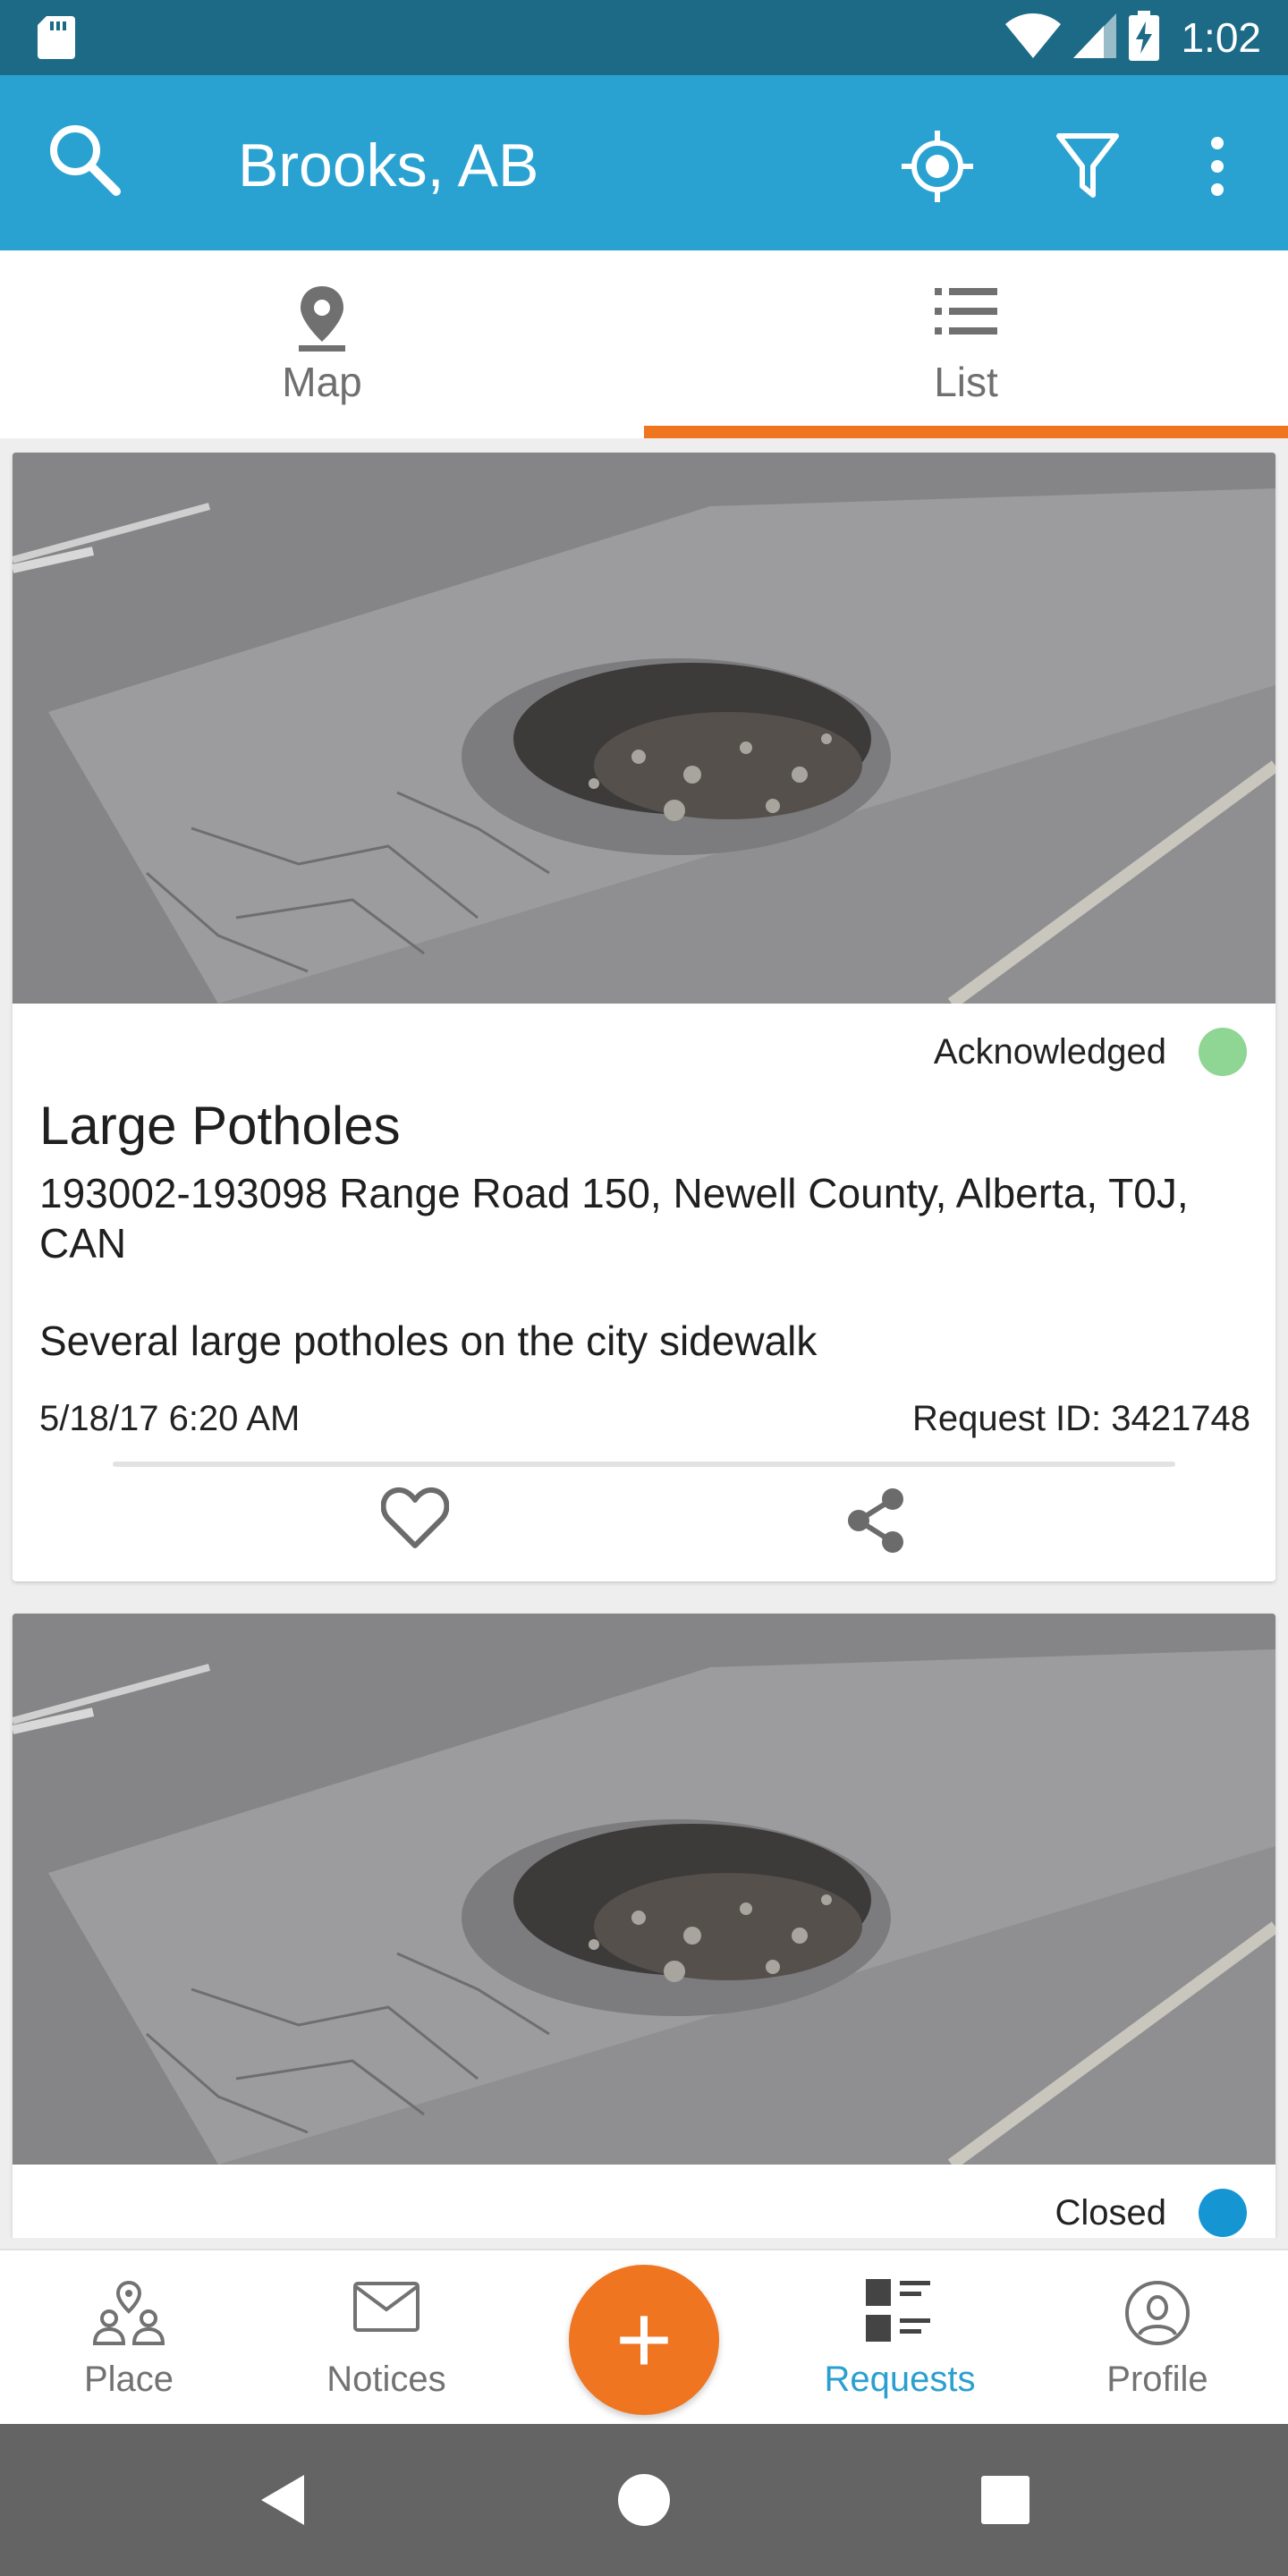 Image resolution: width=1288 pixels, height=2576 pixels. What do you see at coordinates (220, 1126) in the screenshot?
I see `request-title: Large Potholes` at bounding box center [220, 1126].